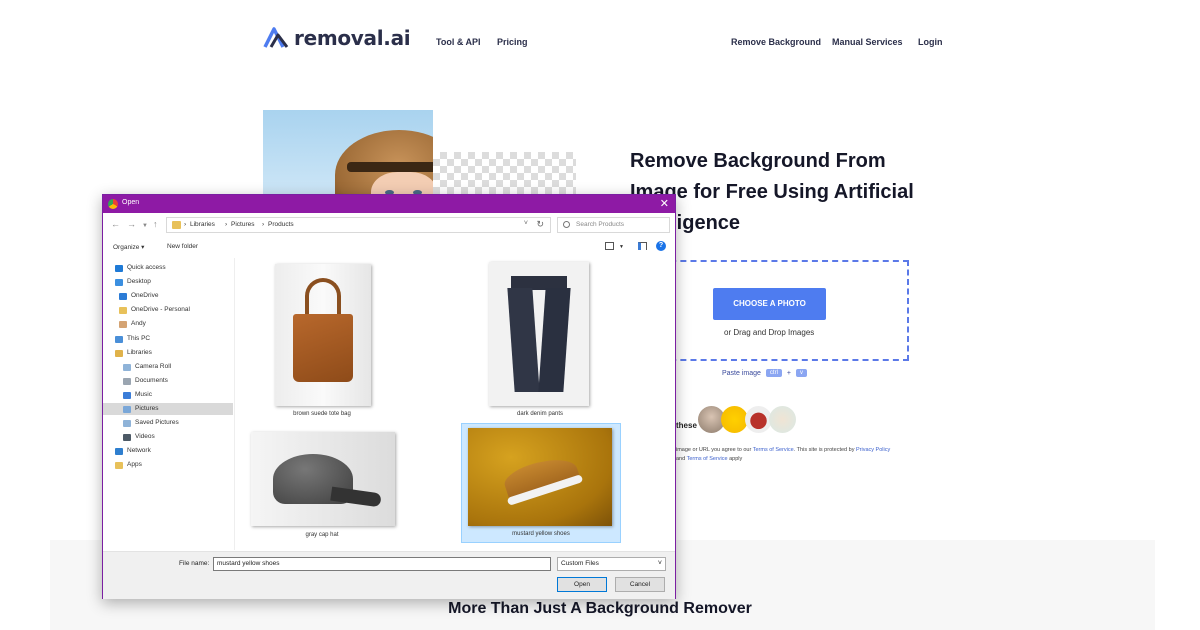 This screenshot has height=630, width=1200. I want to click on dialog-title: Open, so click(131, 202).